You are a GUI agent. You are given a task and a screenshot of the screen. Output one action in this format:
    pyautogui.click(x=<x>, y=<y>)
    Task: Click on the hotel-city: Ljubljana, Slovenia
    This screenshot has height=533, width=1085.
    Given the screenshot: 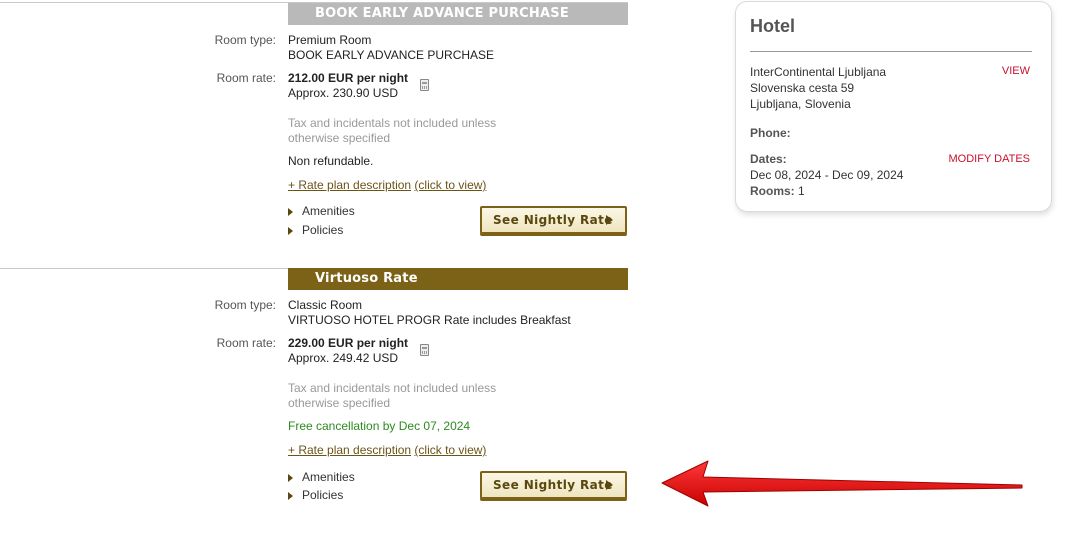 What is the action you would take?
    pyautogui.click(x=800, y=104)
    